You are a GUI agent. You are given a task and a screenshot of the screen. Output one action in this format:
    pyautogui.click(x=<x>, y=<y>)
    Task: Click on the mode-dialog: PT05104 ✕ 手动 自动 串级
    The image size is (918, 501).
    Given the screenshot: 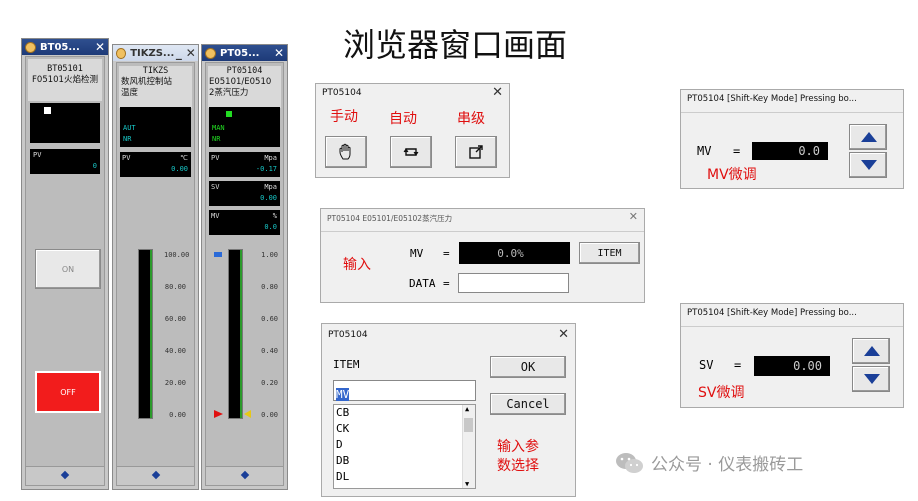 What is the action you would take?
    pyautogui.click(x=412, y=130)
    